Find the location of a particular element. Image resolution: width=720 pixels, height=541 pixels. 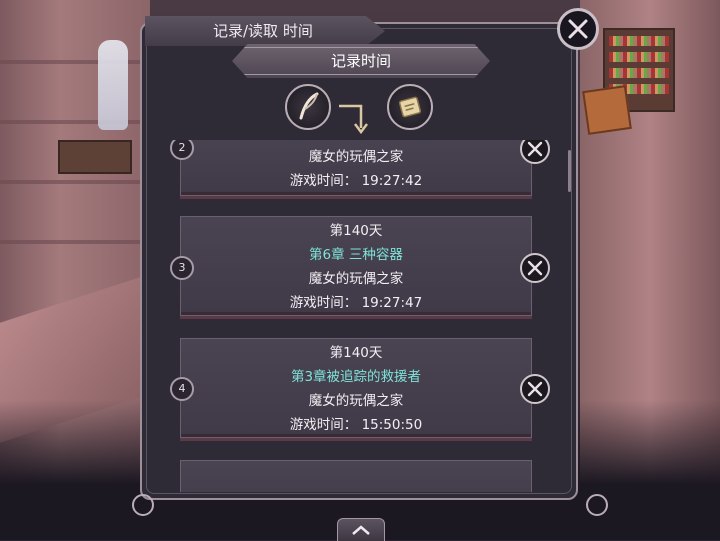

quill-icon is located at coordinates (309, 106).